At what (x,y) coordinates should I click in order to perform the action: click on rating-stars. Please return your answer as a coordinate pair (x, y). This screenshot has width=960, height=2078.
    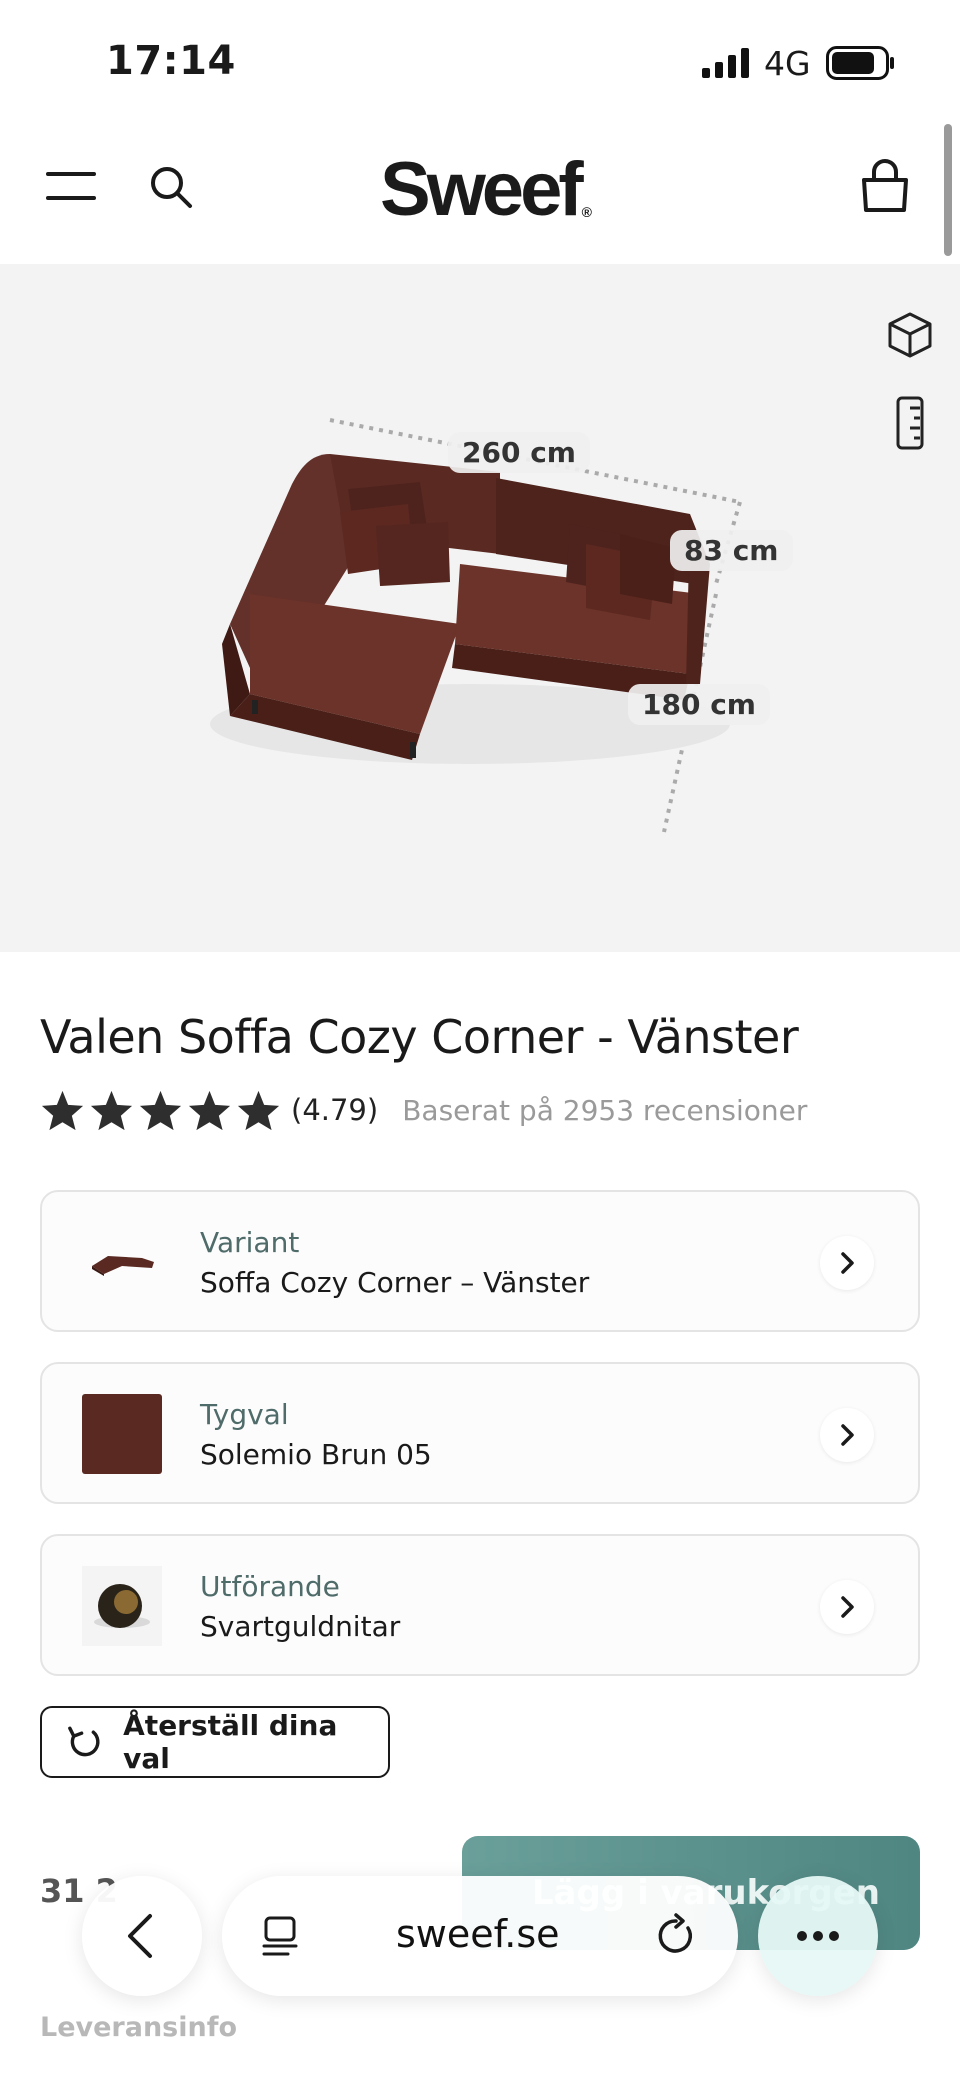
    Looking at the image, I should click on (160, 1110).